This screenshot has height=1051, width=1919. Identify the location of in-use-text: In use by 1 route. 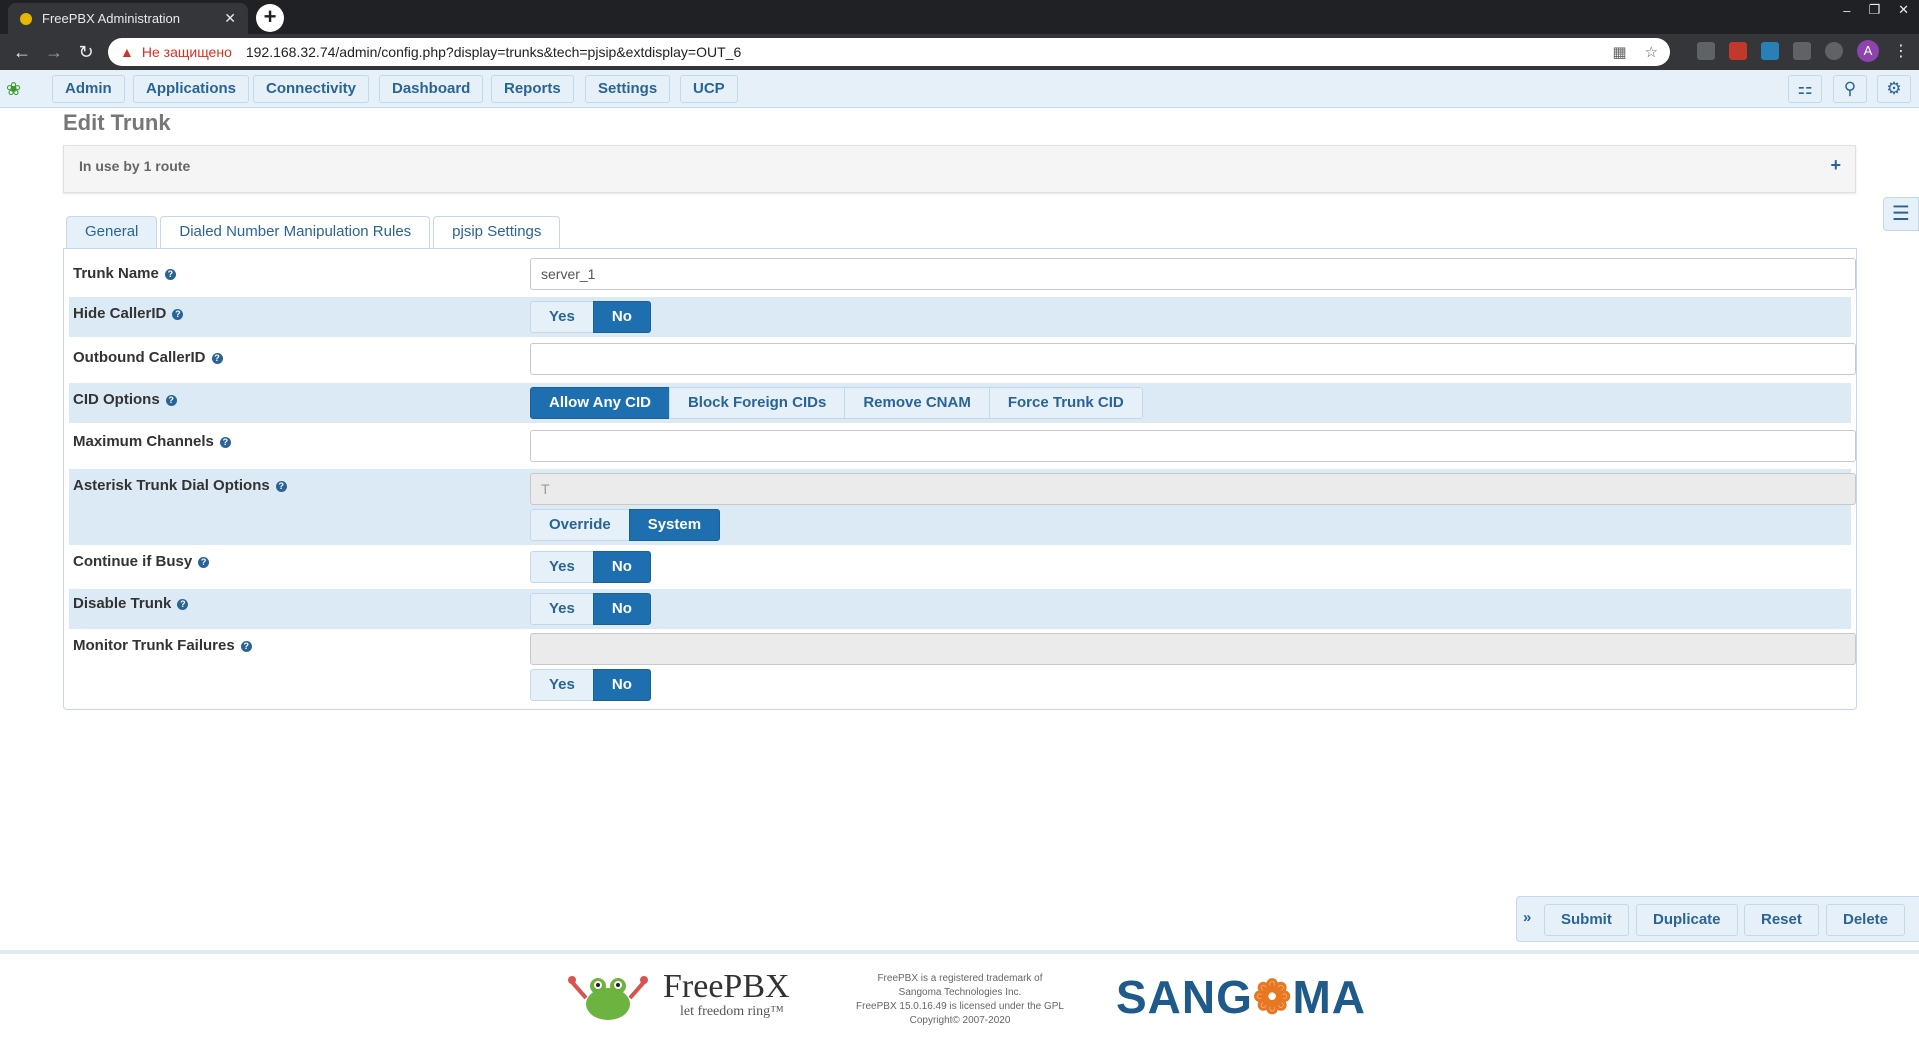
(135, 166).